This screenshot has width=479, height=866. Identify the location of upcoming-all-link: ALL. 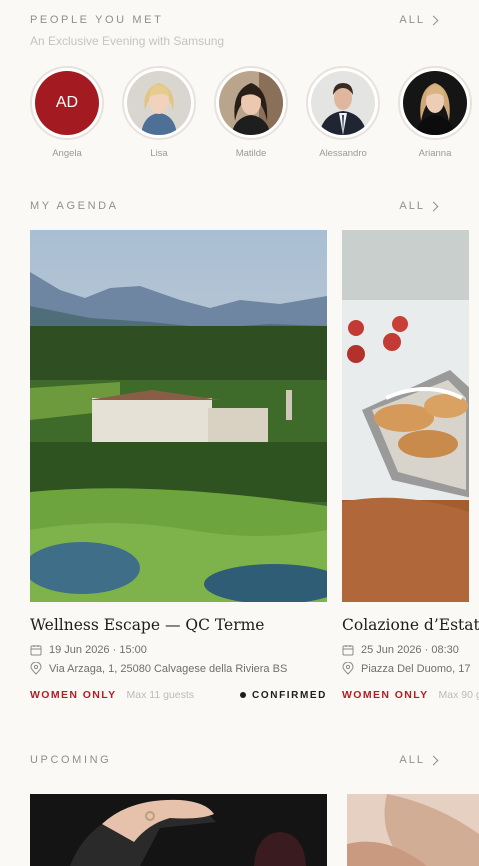
(419, 760).